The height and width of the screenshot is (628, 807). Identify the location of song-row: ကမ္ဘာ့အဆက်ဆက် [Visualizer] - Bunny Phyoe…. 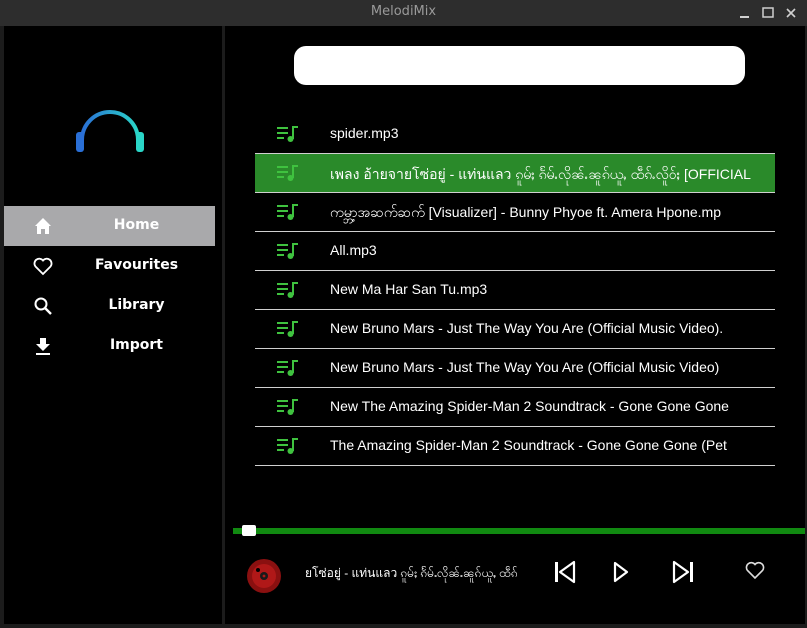
(515, 212).